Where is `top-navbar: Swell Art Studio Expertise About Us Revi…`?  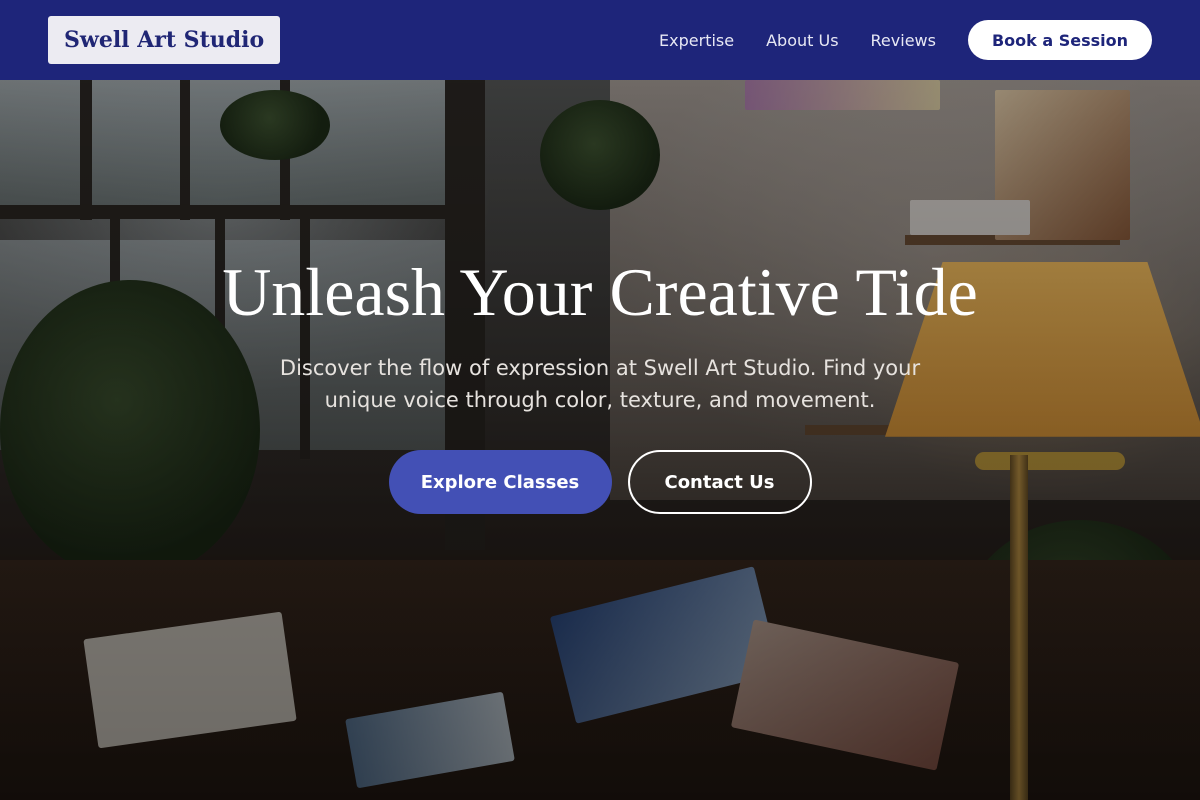 top-navbar: Swell Art Studio Expertise About Us Revi… is located at coordinates (600, 40).